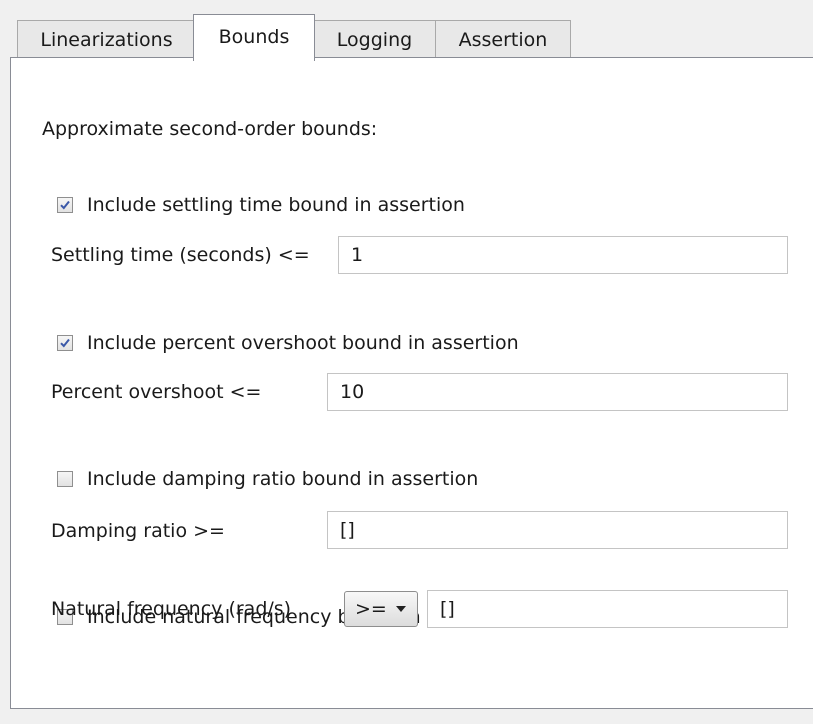  What do you see at coordinates (557, 530) in the screenshot?
I see `damping-ratio-input: []` at bounding box center [557, 530].